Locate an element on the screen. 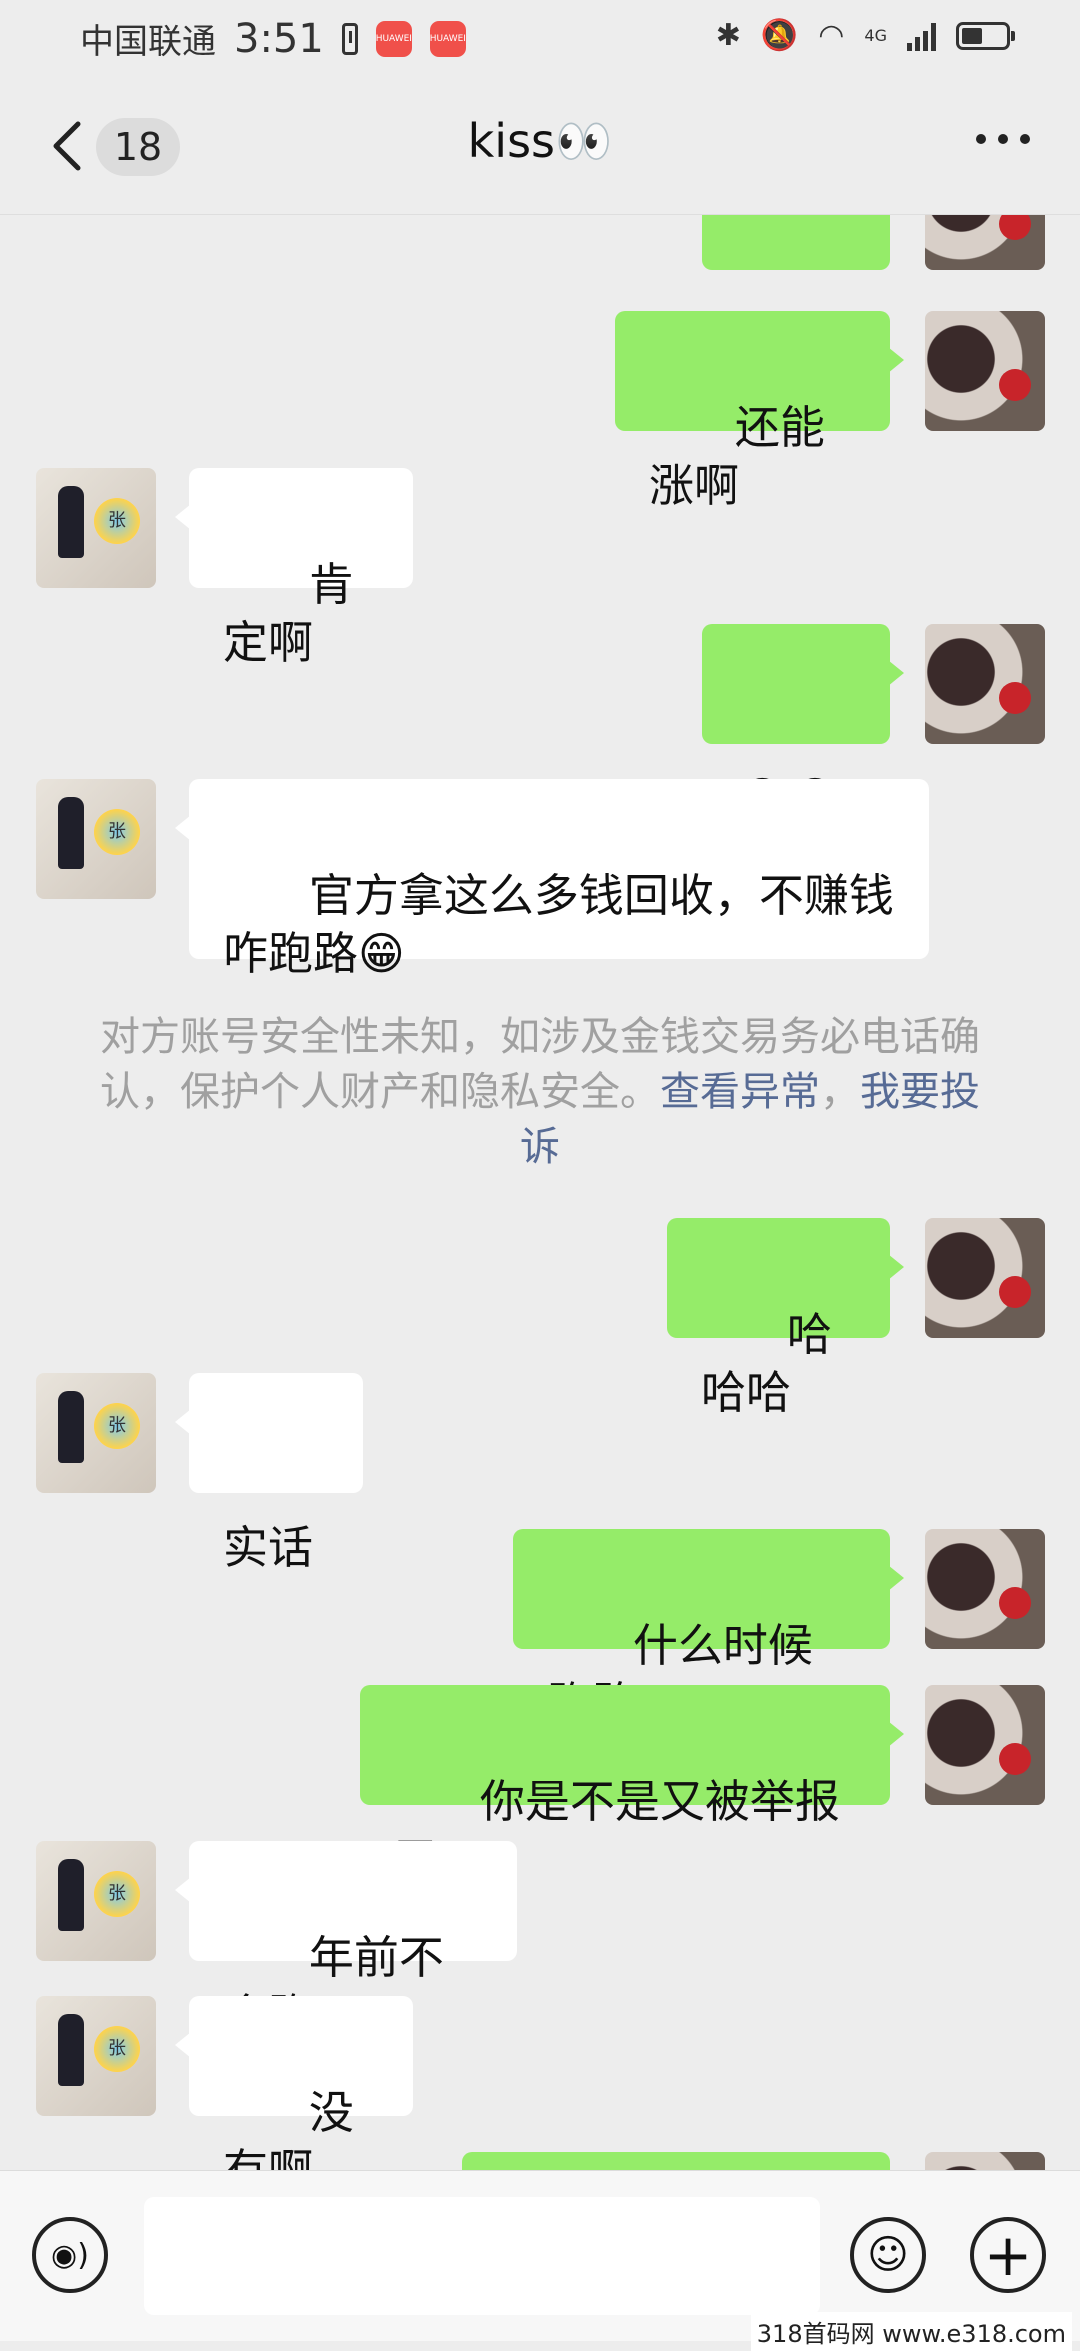 The height and width of the screenshot is (2351, 1080). view-abnormal-link: 查看异常 is located at coordinates (740, 1092).